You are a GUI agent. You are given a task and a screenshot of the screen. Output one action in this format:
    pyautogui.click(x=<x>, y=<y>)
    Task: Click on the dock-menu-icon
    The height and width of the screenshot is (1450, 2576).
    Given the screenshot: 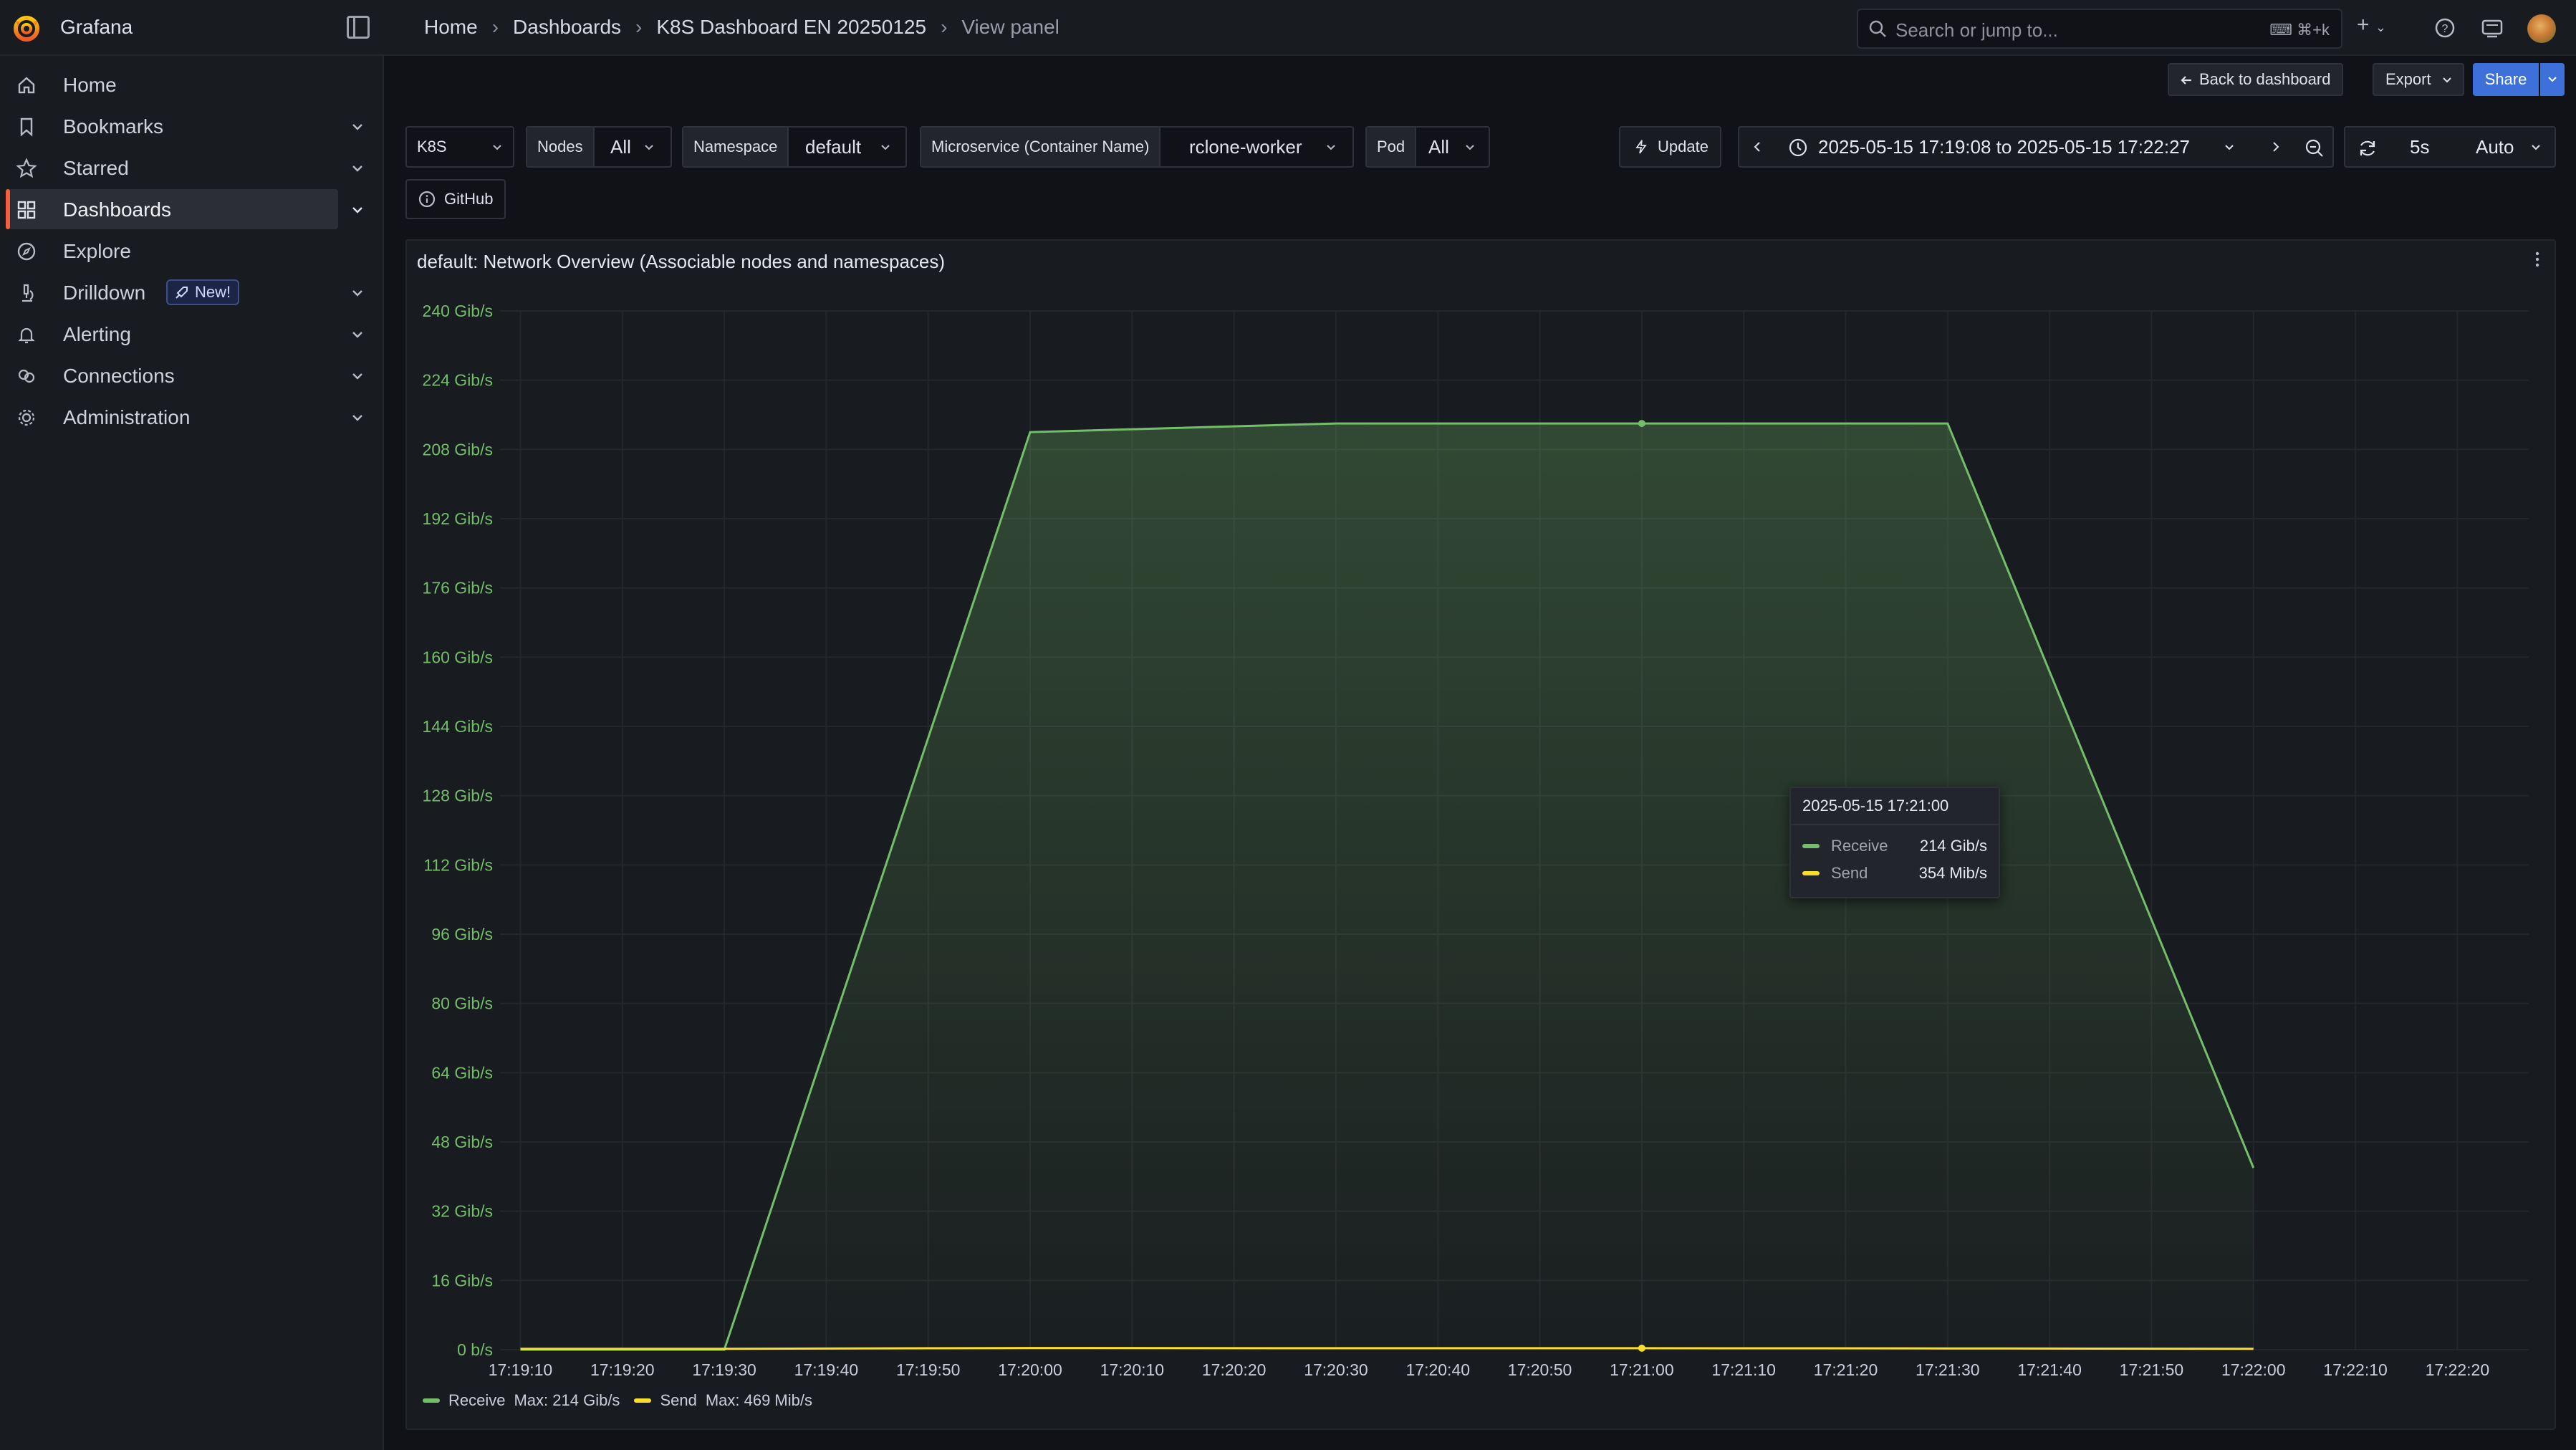 What is the action you would take?
    pyautogui.click(x=359, y=27)
    